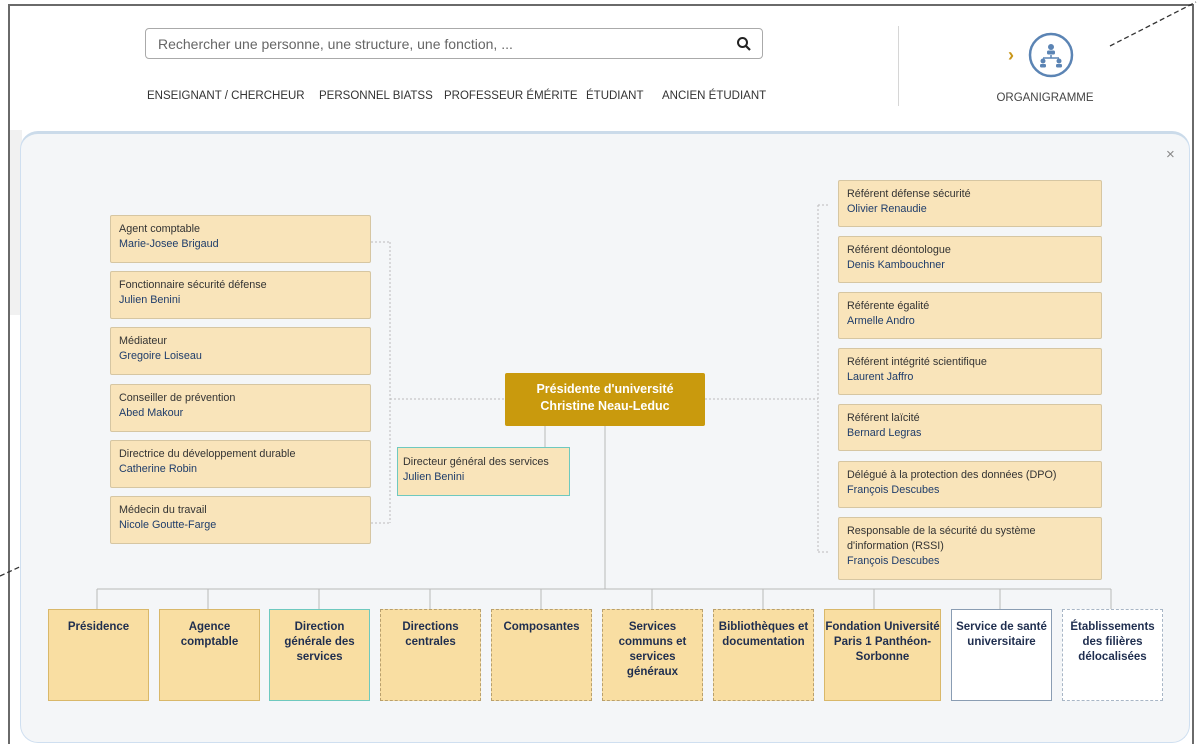 Image resolution: width=1198 pixels, height=744 pixels. I want to click on role-label: Directrice du développement durable, so click(207, 454).